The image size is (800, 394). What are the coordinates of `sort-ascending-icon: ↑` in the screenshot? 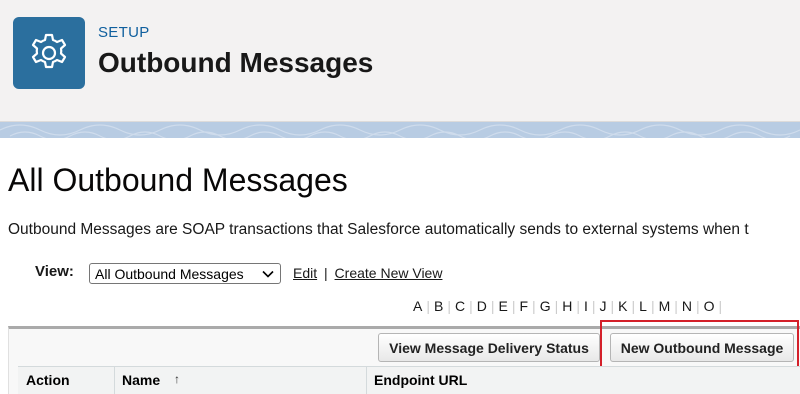 It's located at (177, 379).